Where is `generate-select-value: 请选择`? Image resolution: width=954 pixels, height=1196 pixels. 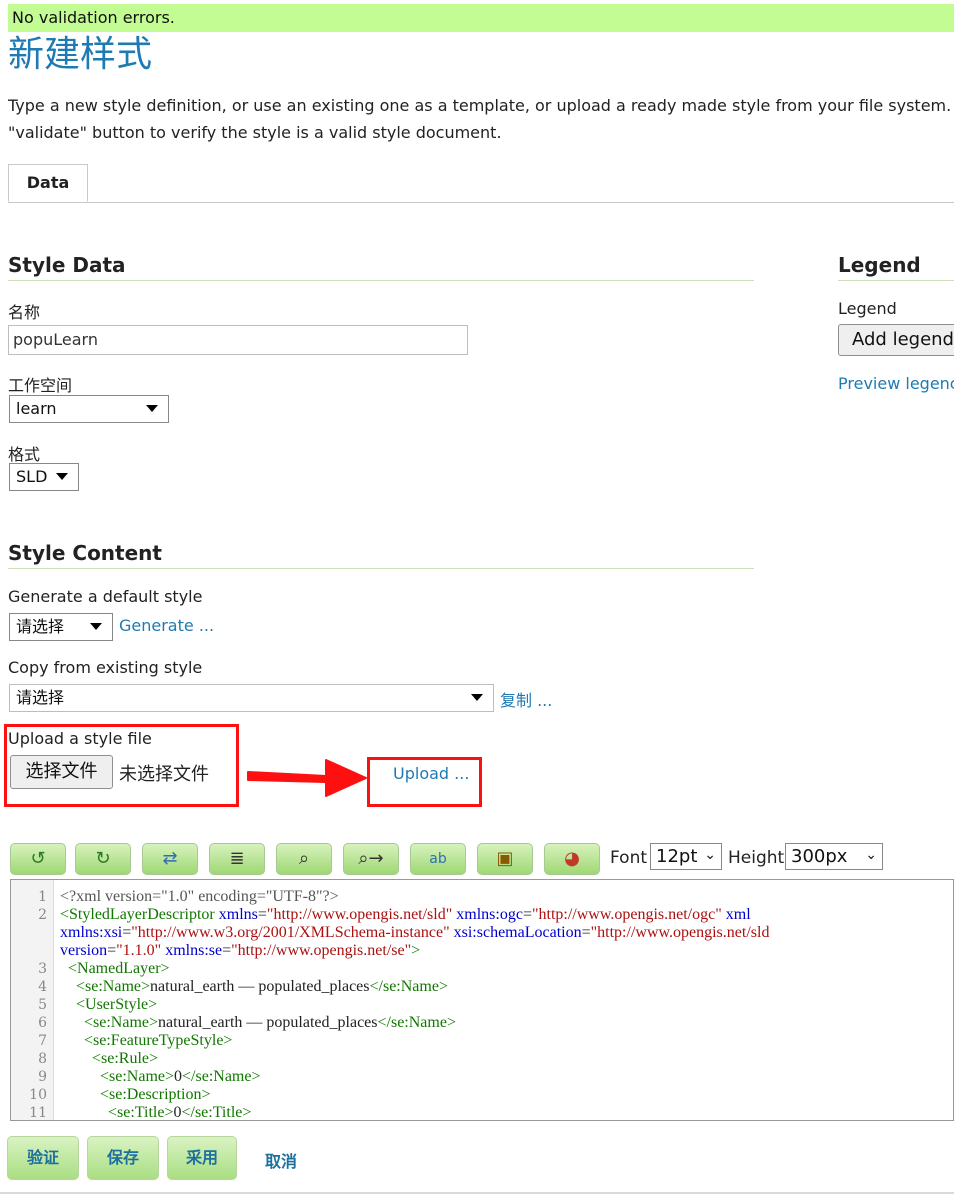 generate-select-value: 请选择 is located at coordinates (40, 626).